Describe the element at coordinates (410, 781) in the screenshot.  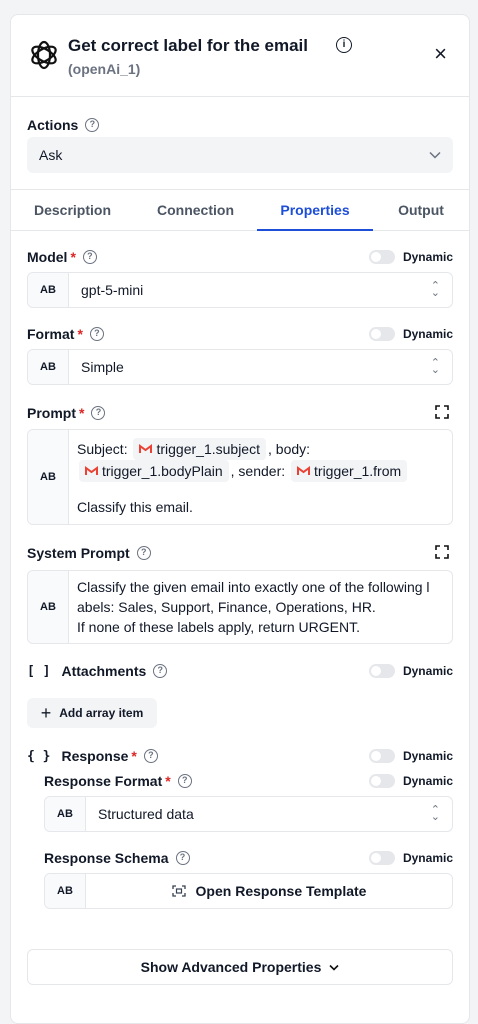
I see `response-format-dynamic-toggle: Dynamic` at that location.